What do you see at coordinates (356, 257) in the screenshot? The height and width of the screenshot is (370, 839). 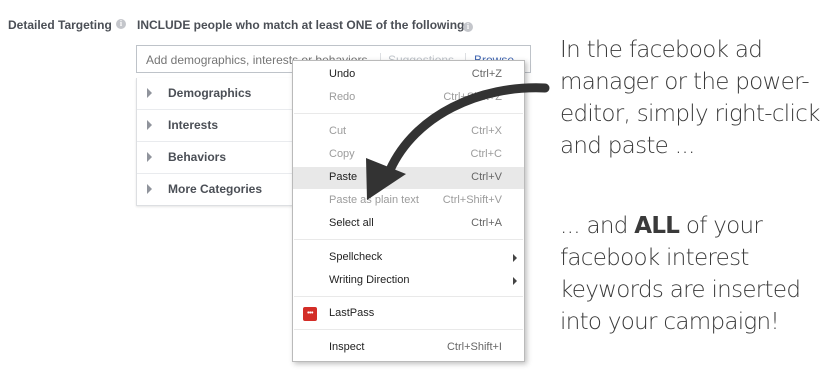 I see `menu-item-label: Spellcheck` at bounding box center [356, 257].